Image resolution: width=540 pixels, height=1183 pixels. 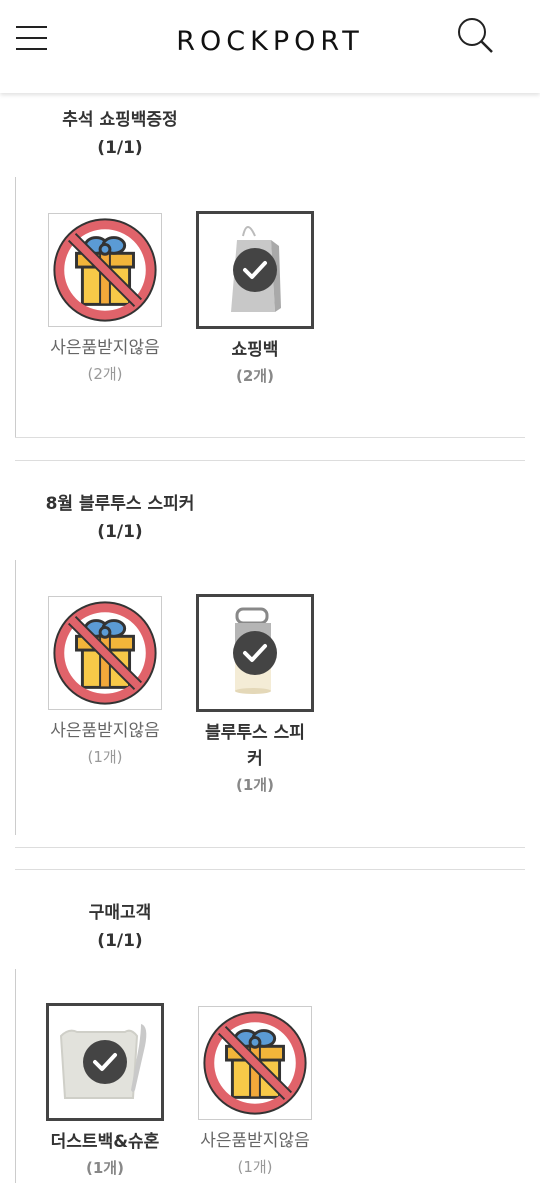 I want to click on gift-option-no-gift: 사은품받지않음 (2개), so click(x=105, y=300).